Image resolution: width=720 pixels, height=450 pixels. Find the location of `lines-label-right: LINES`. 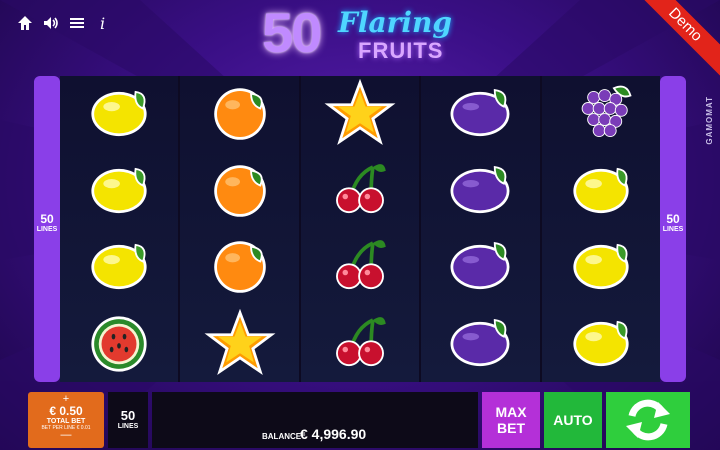

lines-label-right: LINES is located at coordinates (673, 229).